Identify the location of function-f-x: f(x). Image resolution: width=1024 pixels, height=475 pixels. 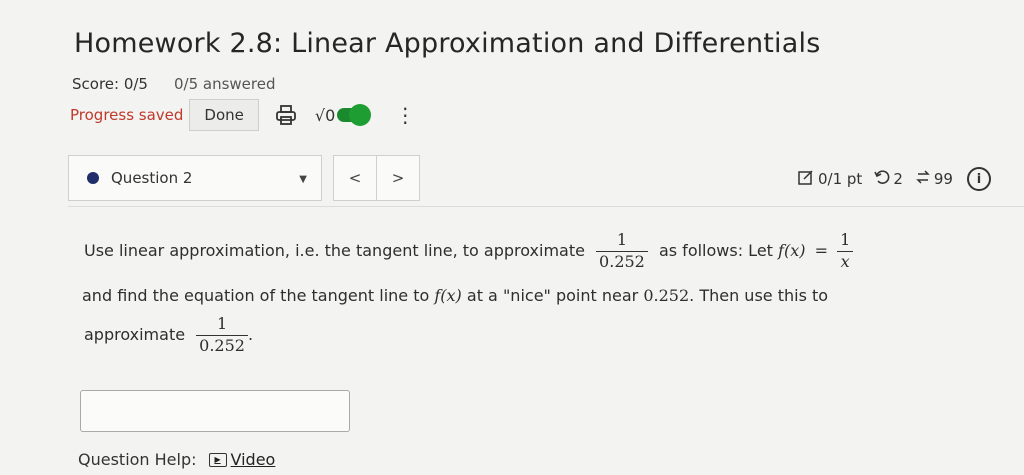
(792, 250).